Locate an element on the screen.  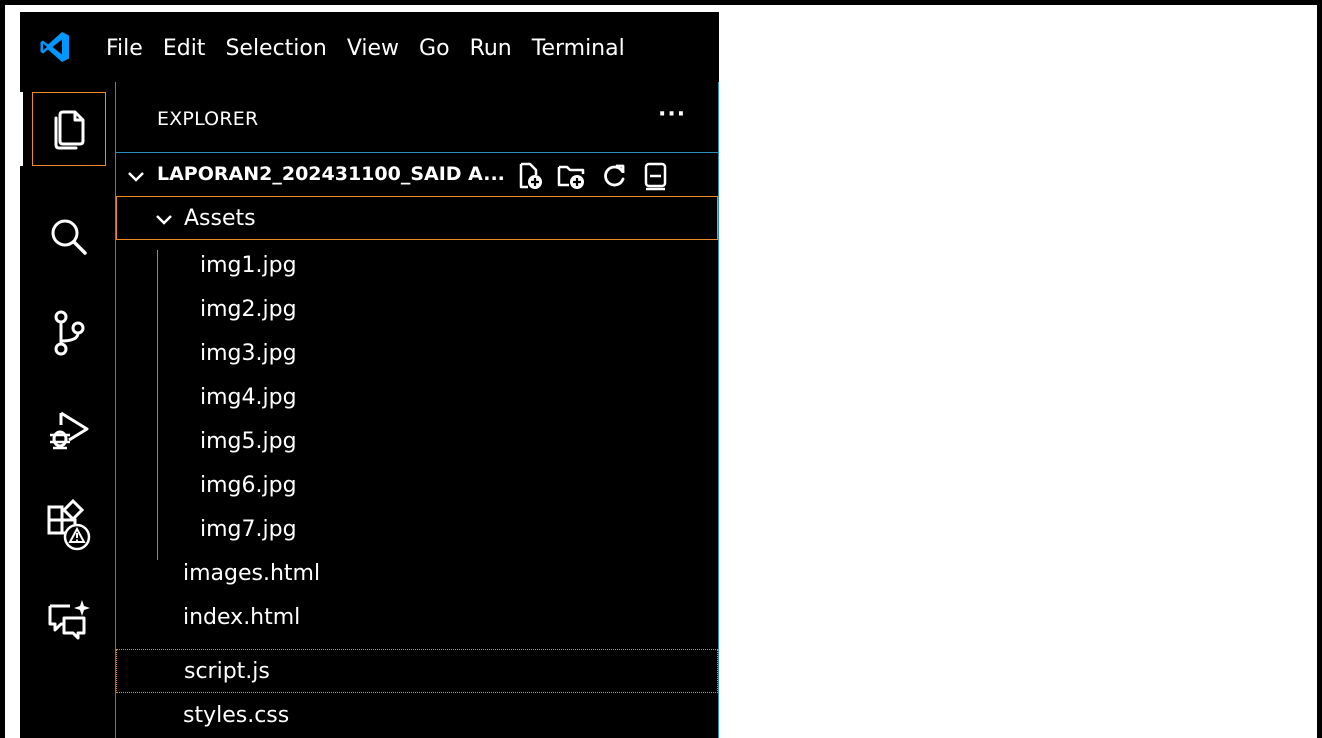
menu-file: File is located at coordinates (129, 49).